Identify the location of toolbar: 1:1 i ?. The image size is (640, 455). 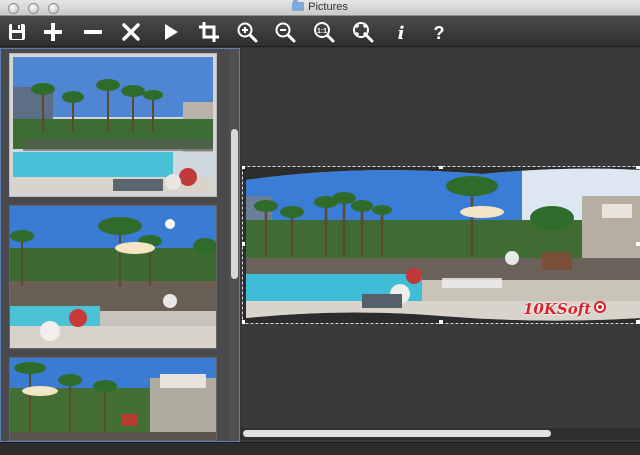
(320, 31).